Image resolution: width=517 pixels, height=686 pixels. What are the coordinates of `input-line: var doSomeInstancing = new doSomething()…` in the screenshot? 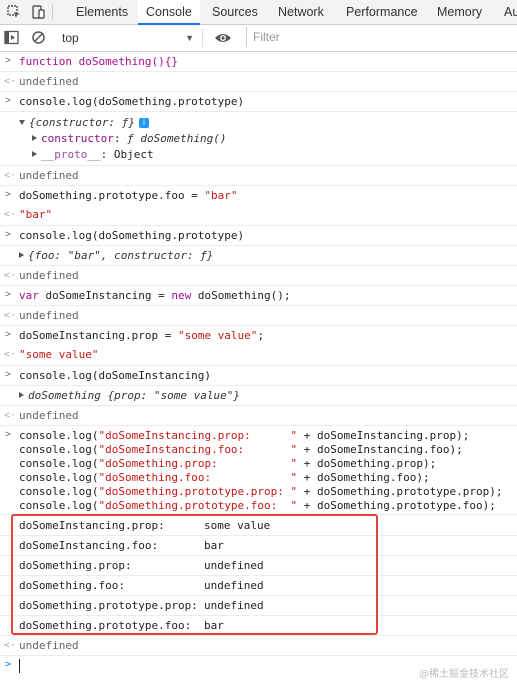 It's located at (155, 295).